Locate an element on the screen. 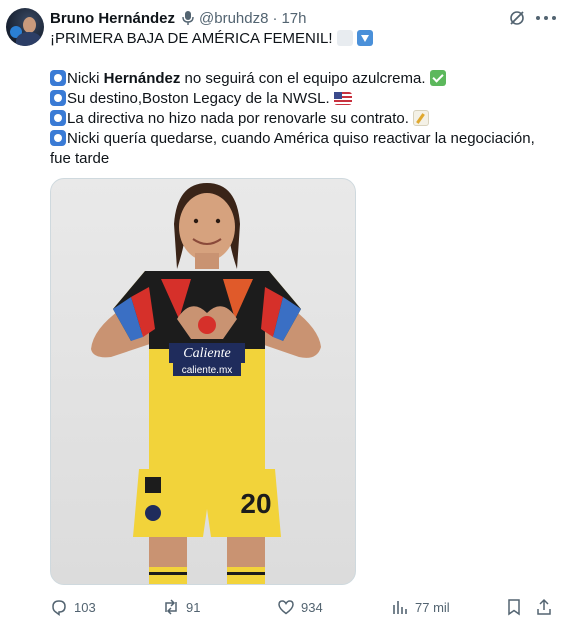  views-button: 77 mil is located at coordinates (420, 607).